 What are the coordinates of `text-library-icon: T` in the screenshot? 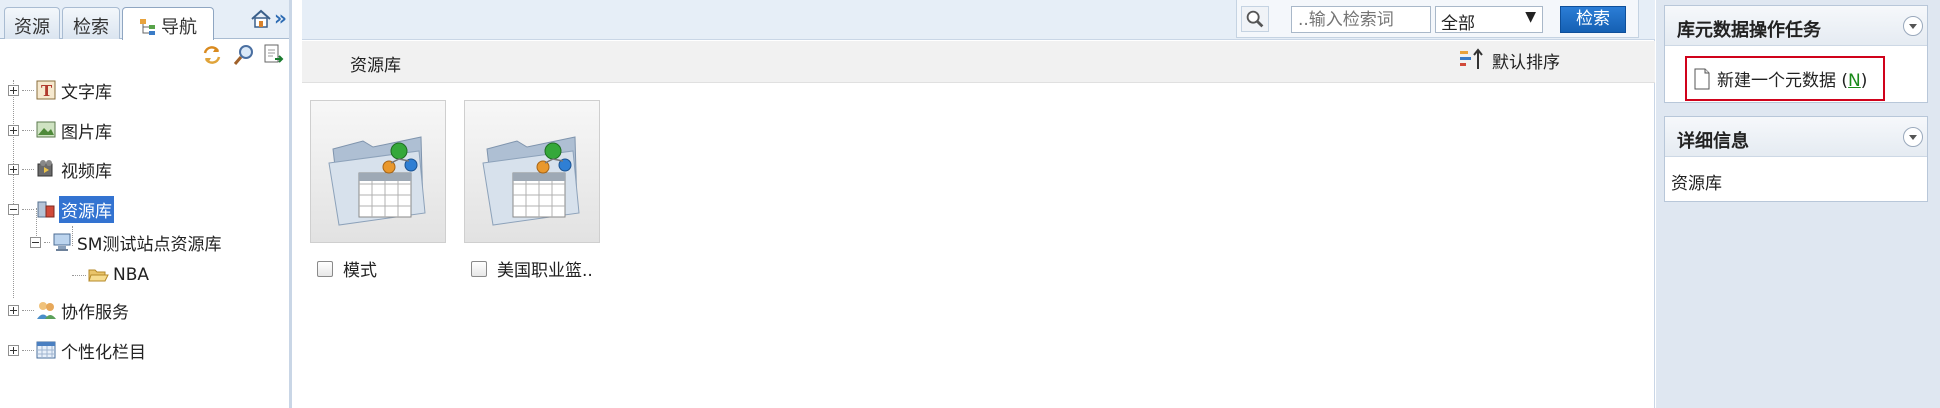 It's located at (46, 90).